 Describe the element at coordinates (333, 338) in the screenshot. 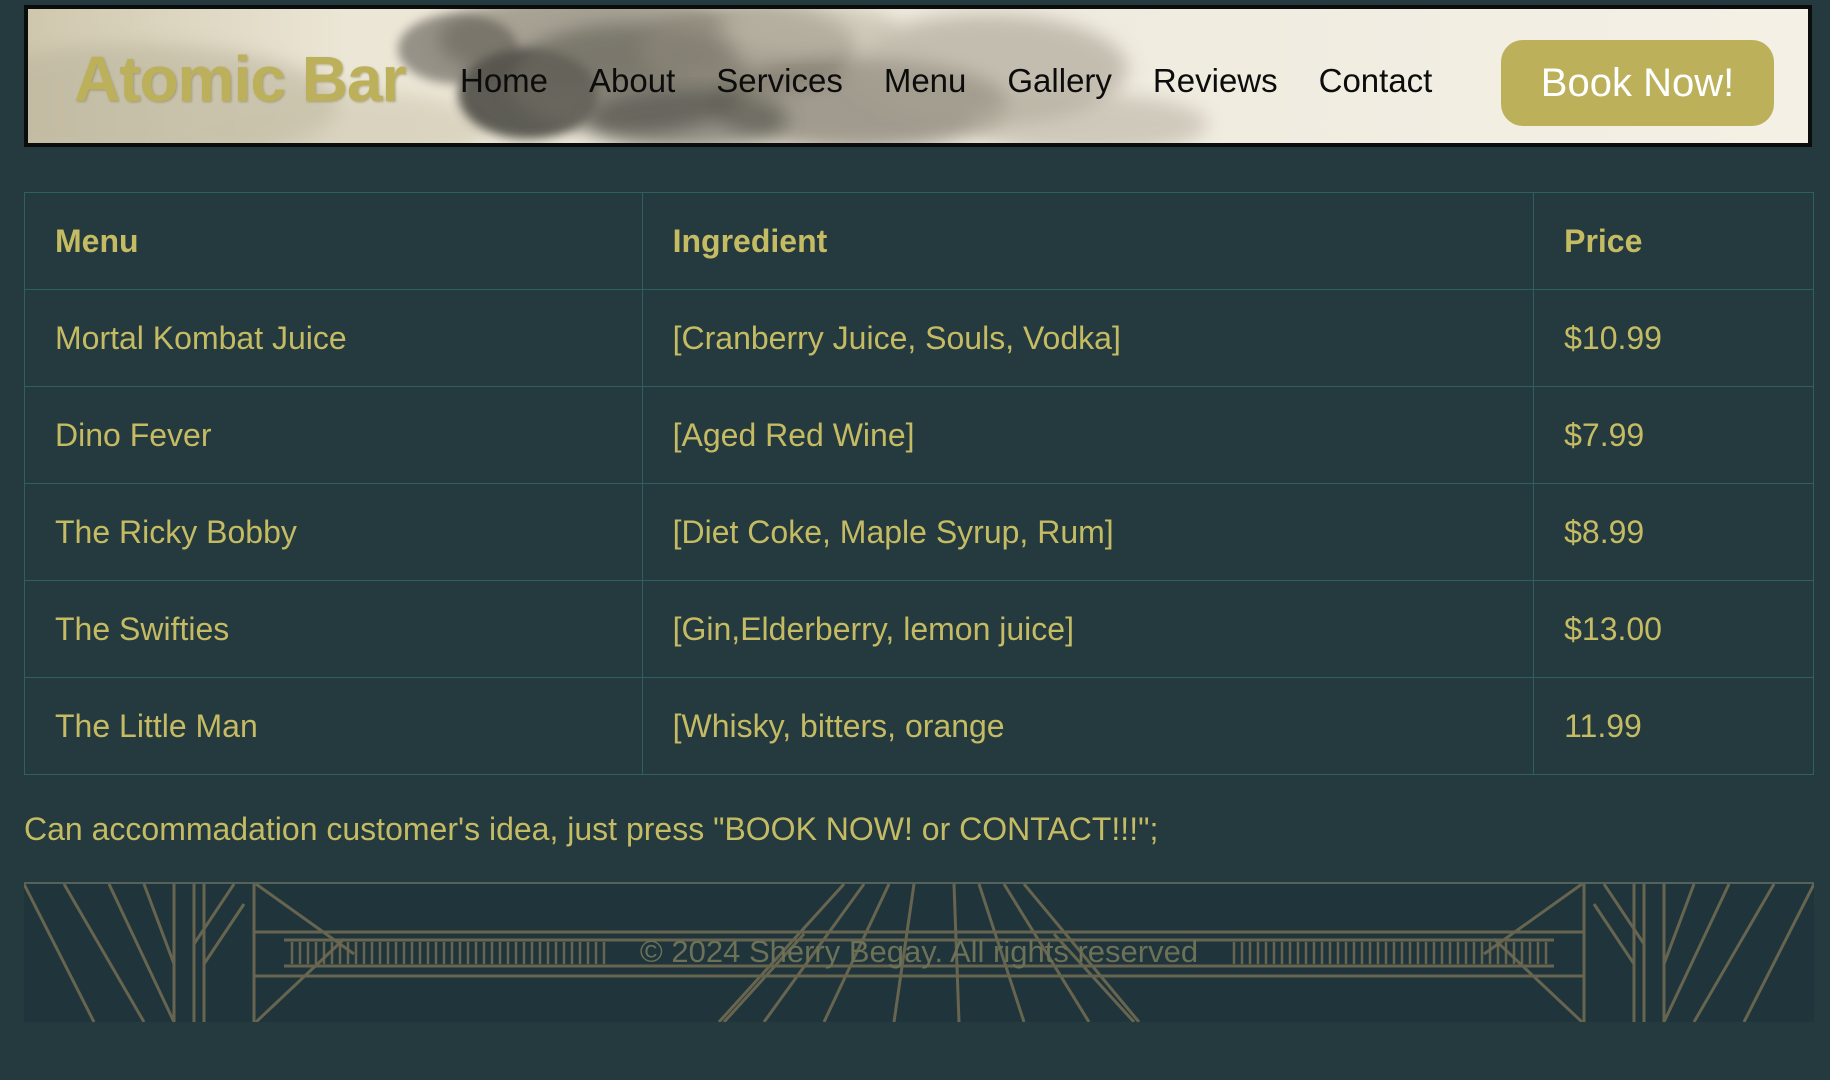

I see `drink-name-cell: Mortal Kombat Juice` at that location.